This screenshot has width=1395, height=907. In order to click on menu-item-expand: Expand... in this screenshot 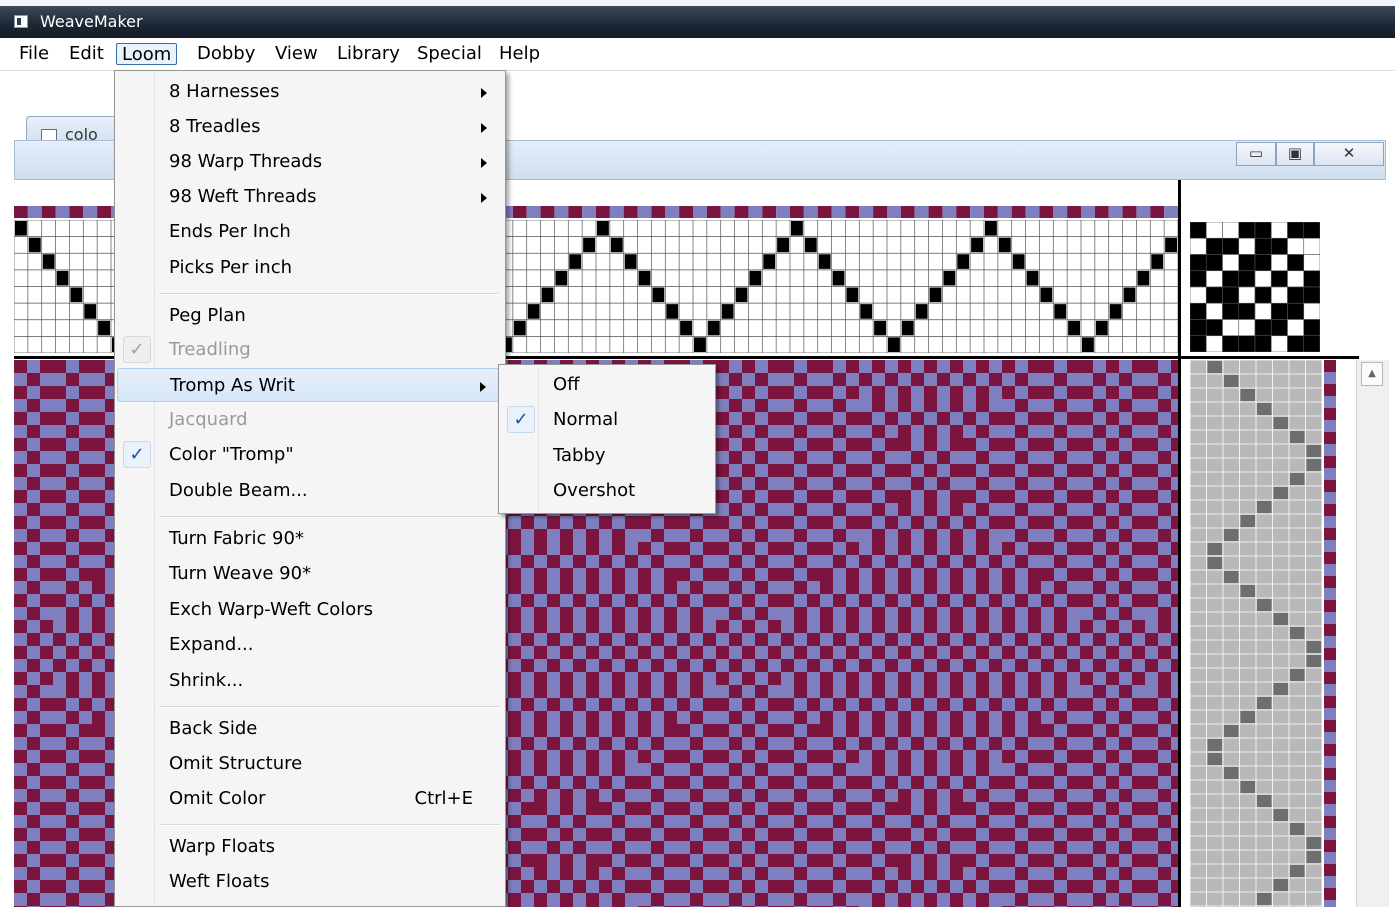, I will do `click(310, 645)`.